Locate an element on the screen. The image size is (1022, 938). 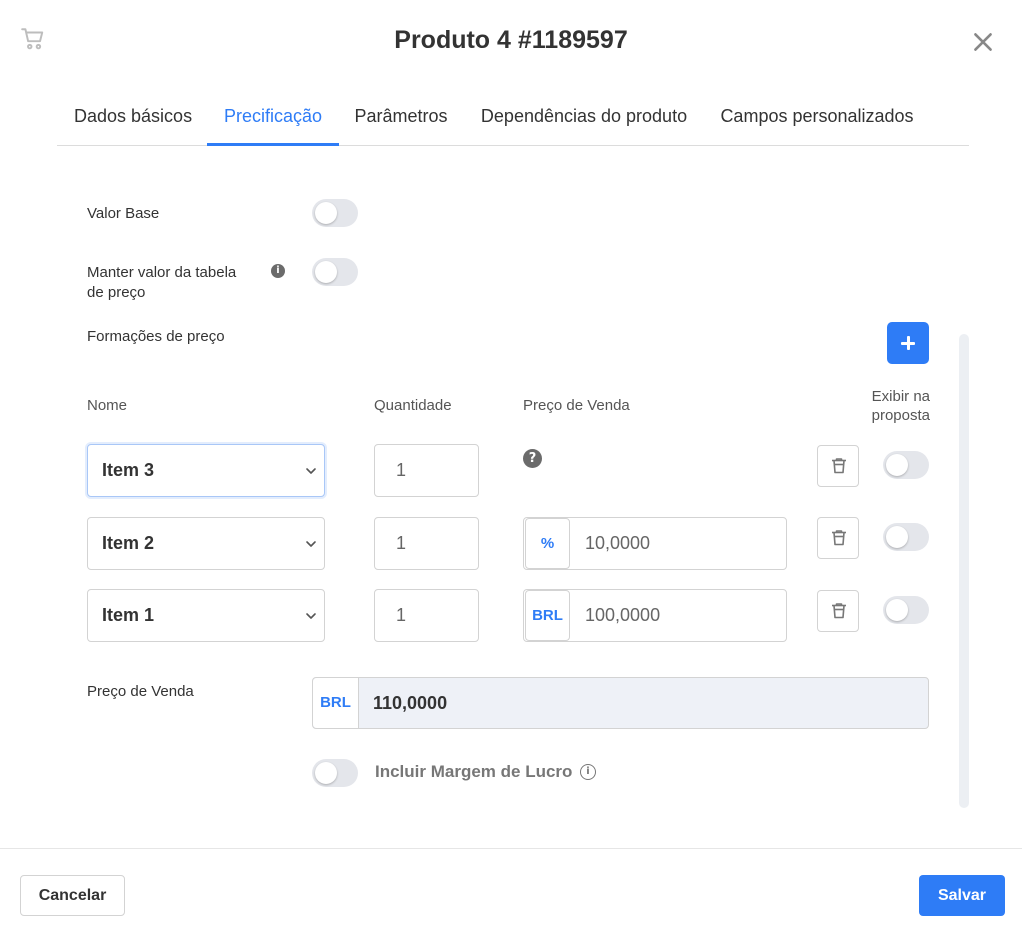
total-unit: BRL is located at coordinates (336, 703).